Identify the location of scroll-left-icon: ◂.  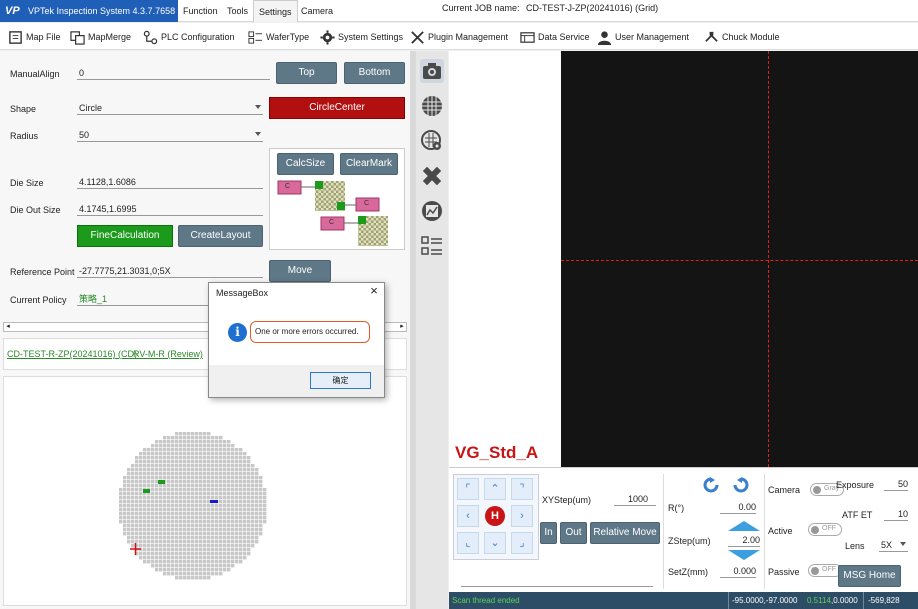
(8, 327).